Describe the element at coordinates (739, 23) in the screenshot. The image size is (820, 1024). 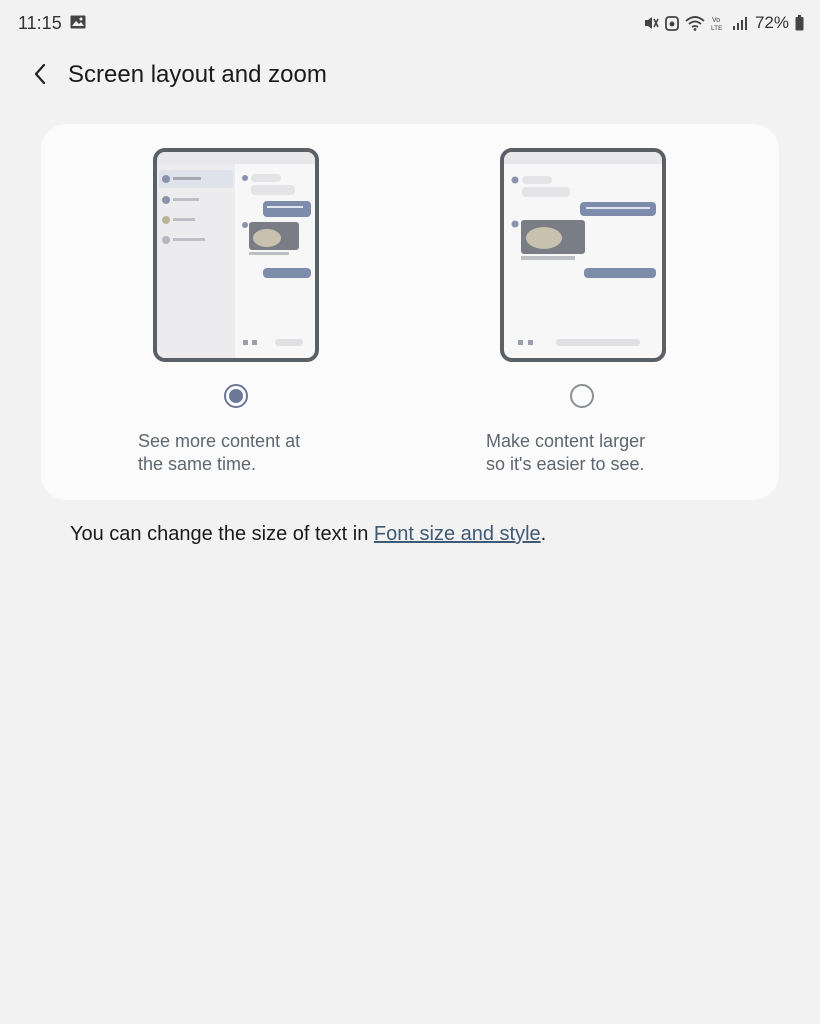
I see `signal-icon` at that location.